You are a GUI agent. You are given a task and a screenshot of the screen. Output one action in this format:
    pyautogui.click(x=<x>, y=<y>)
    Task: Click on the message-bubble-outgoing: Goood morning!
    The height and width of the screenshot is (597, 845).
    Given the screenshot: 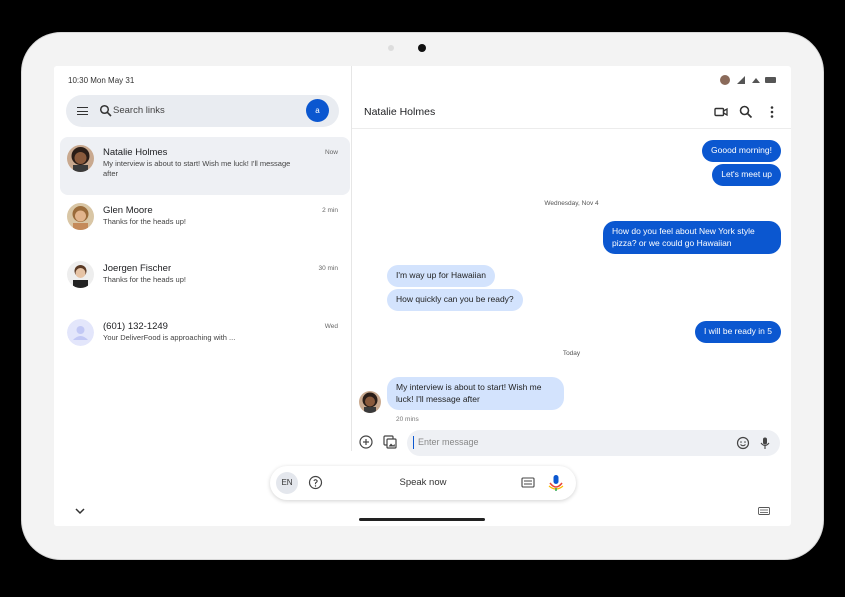 What is the action you would take?
    pyautogui.click(x=741, y=151)
    